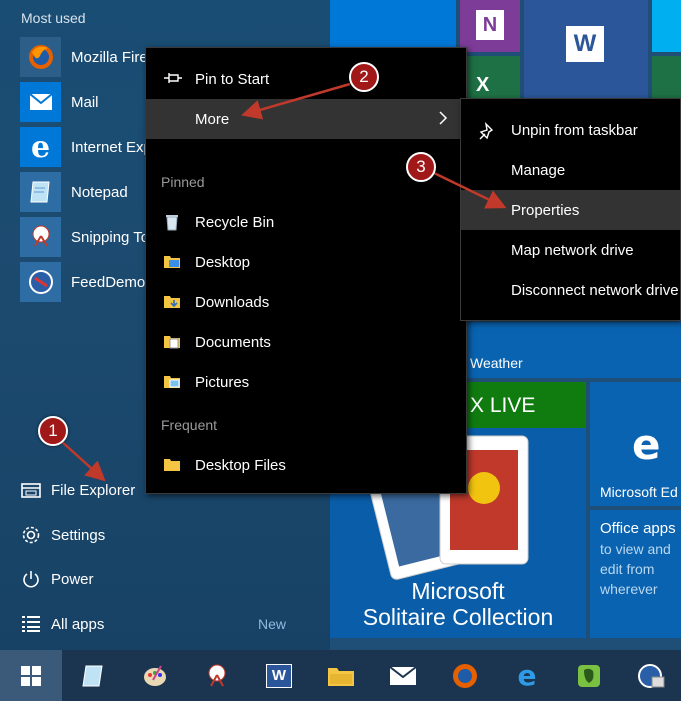 This screenshot has width=681, height=701. What do you see at coordinates (421, 167) in the screenshot?
I see `annotation-marker-3: 3` at bounding box center [421, 167].